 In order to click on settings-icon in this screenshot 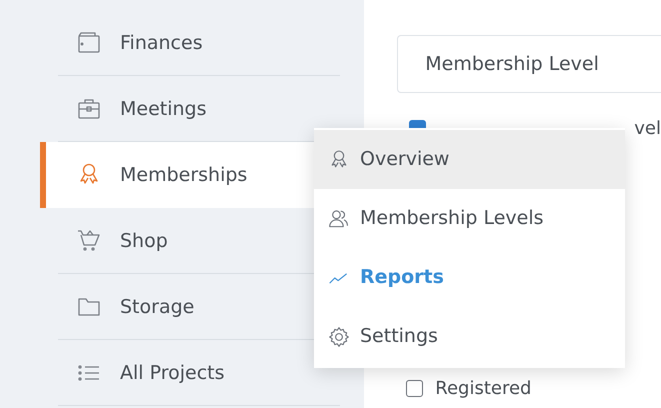, I will do `click(339, 337)`.